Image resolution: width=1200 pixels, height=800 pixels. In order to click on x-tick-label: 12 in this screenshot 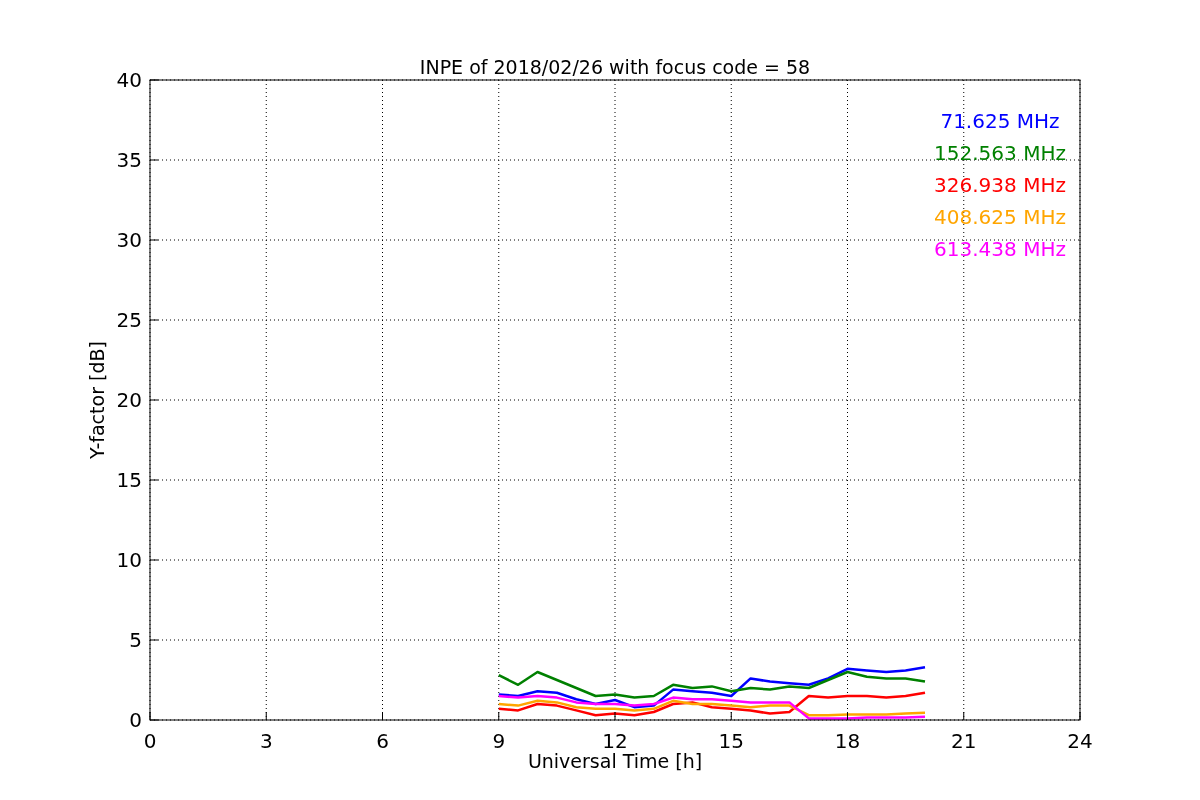, I will do `click(615, 741)`.